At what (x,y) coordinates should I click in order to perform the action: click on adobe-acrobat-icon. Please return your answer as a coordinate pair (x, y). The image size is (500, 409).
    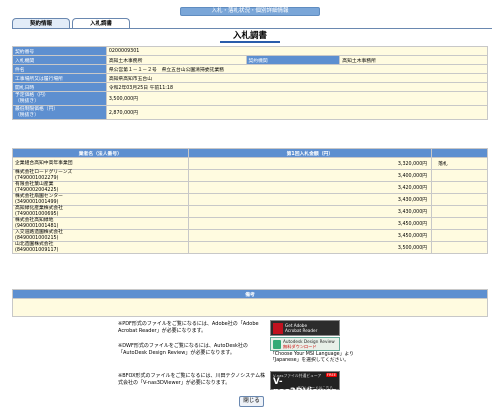
    Looking at the image, I should click on (278, 328).